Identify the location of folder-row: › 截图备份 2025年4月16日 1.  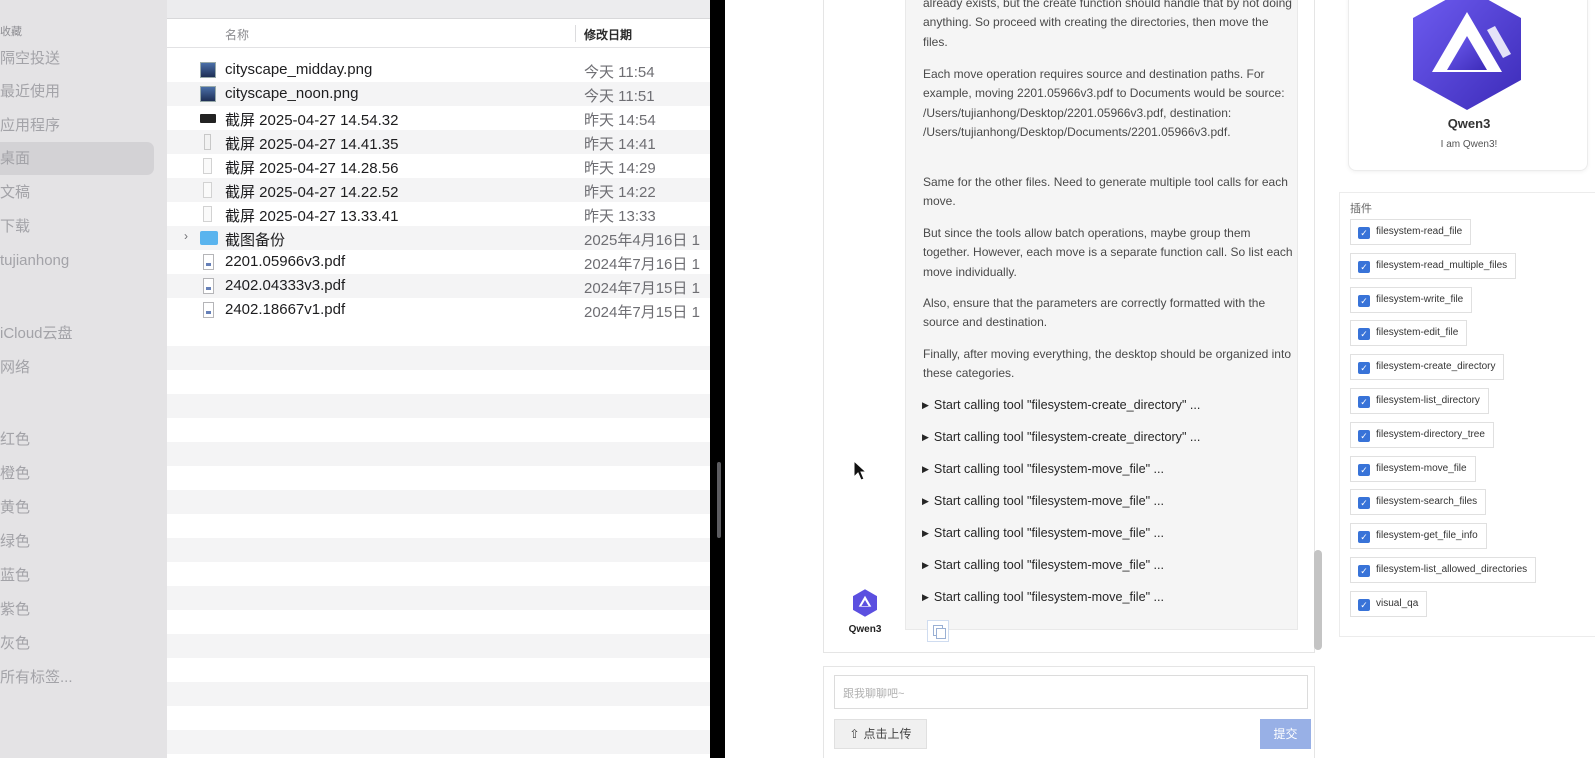
(438, 238).